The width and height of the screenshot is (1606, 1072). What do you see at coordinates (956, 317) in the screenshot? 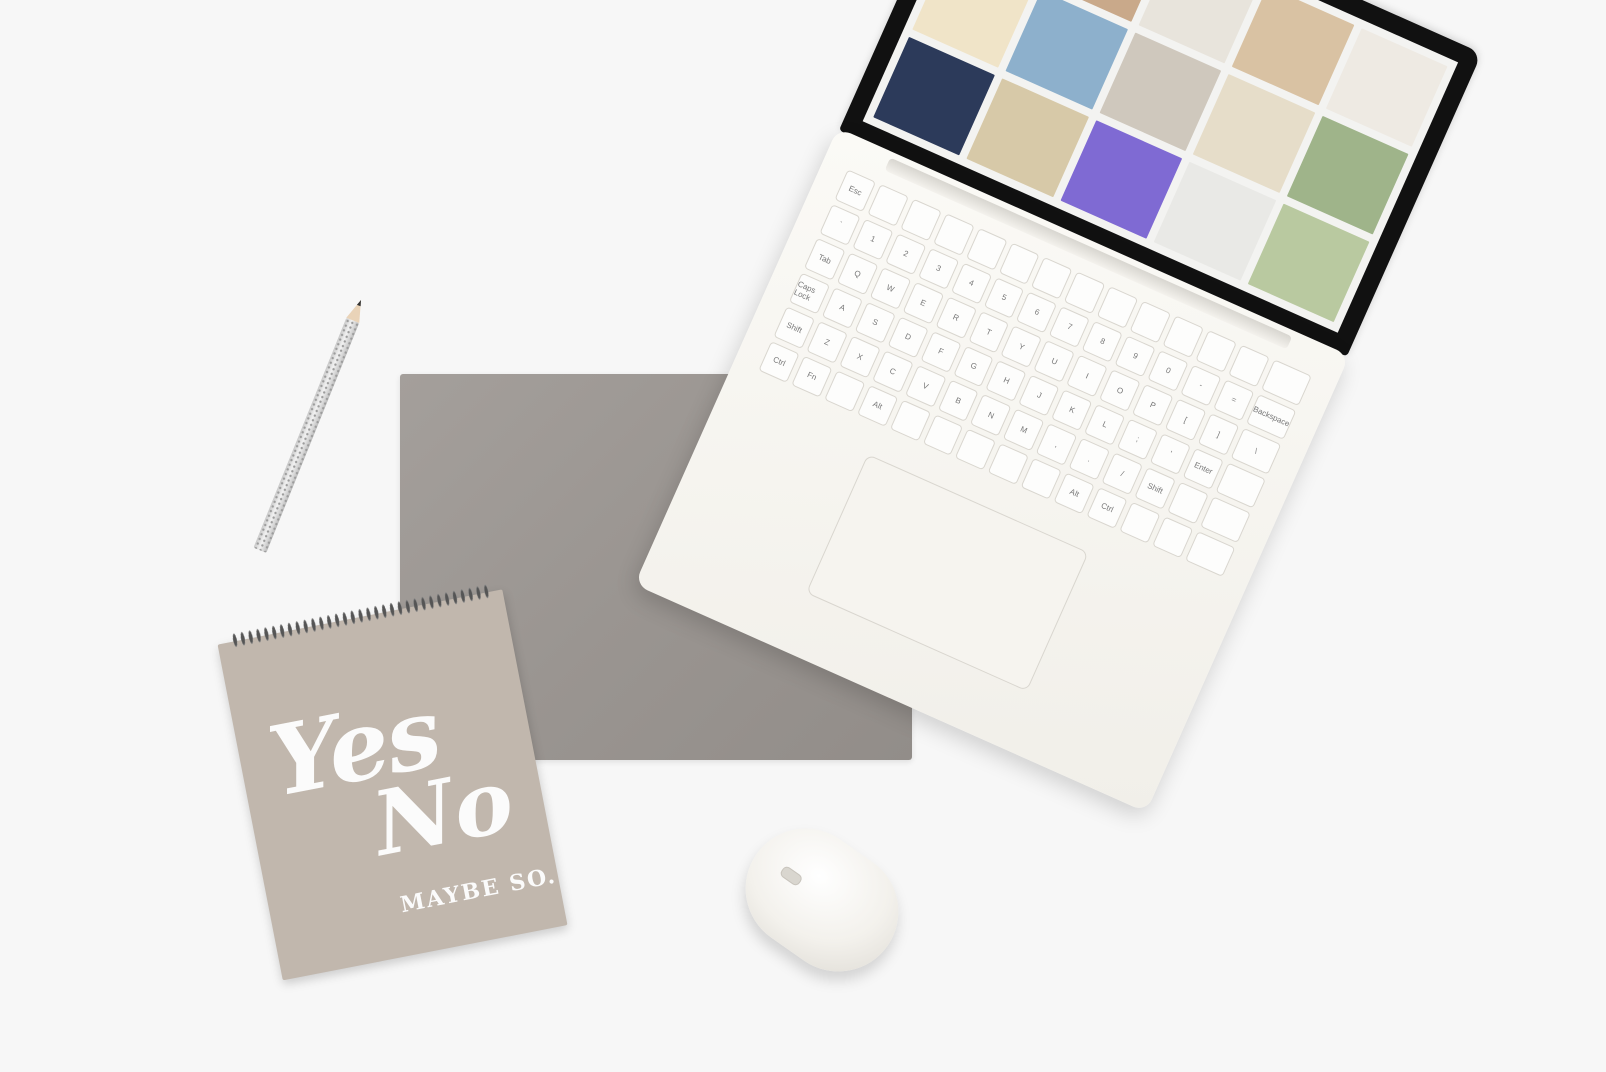
I see `keyboard-key: R` at bounding box center [956, 317].